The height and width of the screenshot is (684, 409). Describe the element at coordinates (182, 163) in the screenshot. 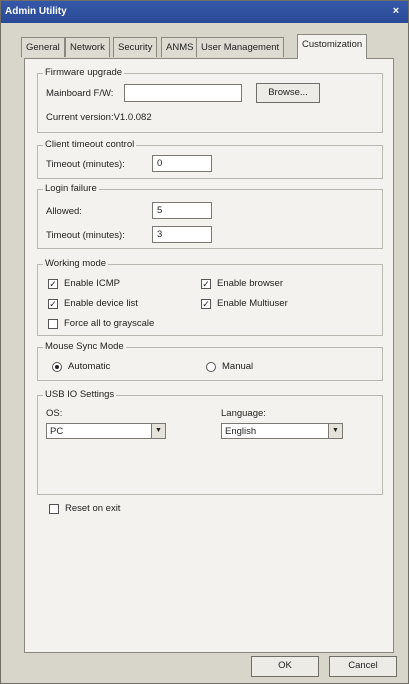

I see `client-timeout-input: 0` at that location.